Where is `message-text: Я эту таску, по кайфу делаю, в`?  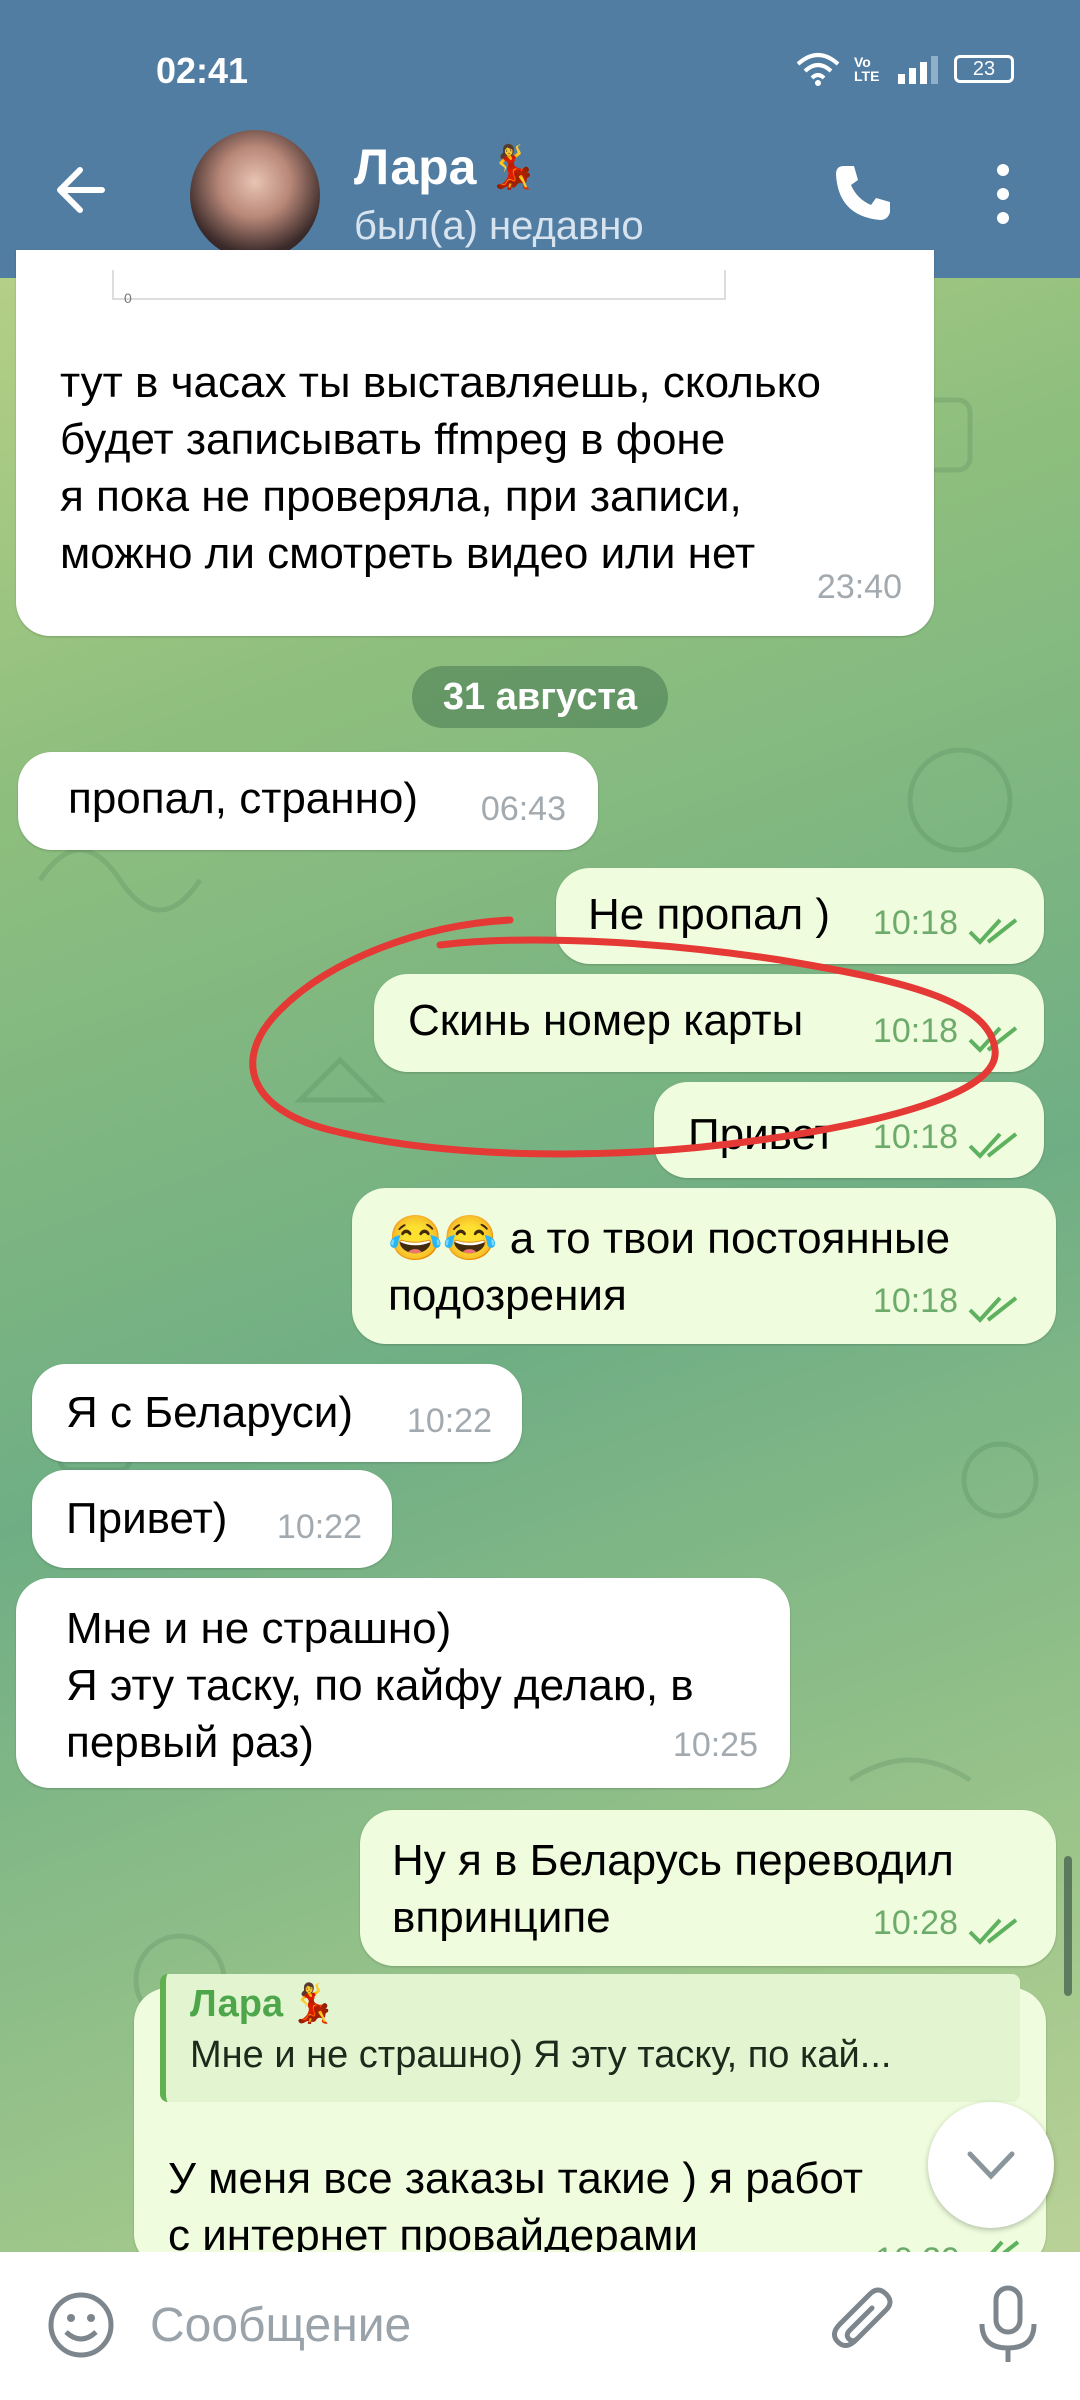
message-text: Я эту таску, по кайфу делаю, в is located at coordinates (380, 1685).